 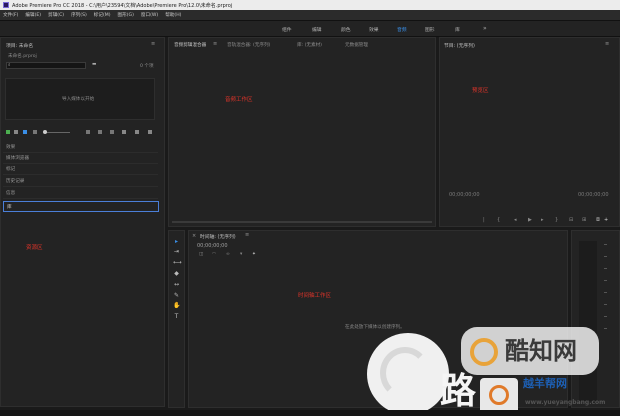 What do you see at coordinates (218, 236) in the screenshot?
I see `timeline-title: 时间轴: (无序列)` at bounding box center [218, 236].